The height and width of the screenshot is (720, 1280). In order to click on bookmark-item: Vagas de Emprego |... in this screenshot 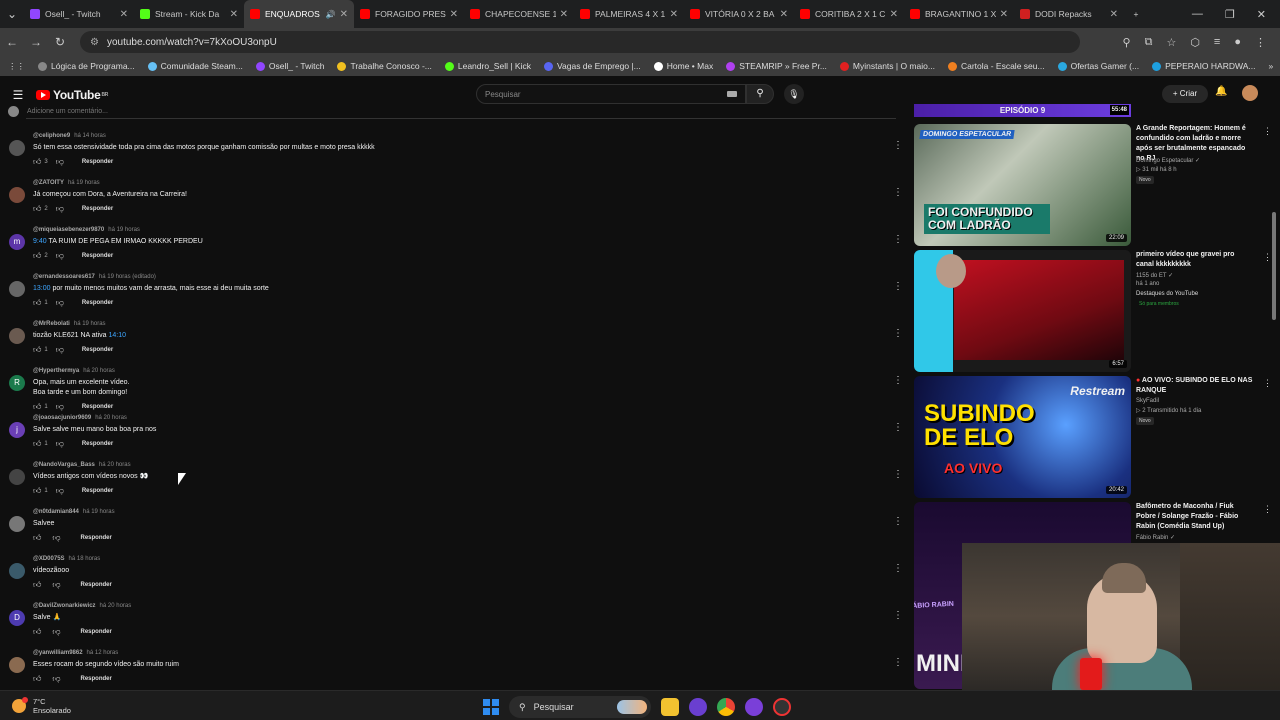, I will do `click(592, 66)`.